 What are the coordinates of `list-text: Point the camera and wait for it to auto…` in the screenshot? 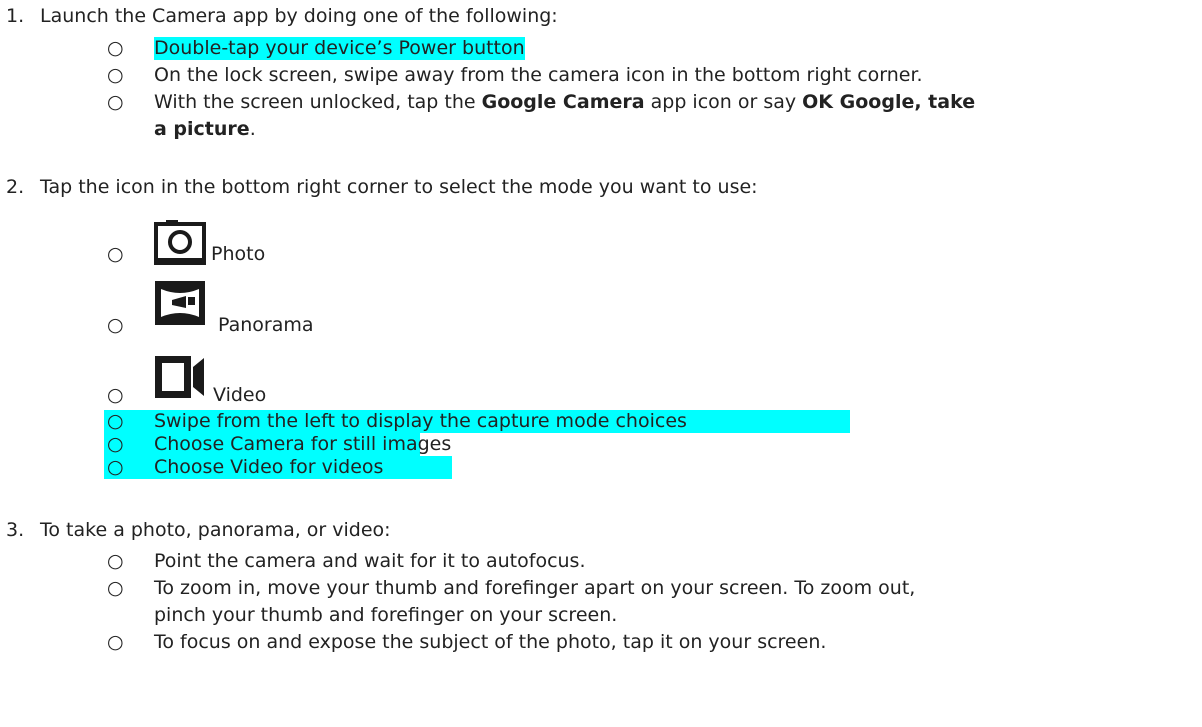 It's located at (370, 561).